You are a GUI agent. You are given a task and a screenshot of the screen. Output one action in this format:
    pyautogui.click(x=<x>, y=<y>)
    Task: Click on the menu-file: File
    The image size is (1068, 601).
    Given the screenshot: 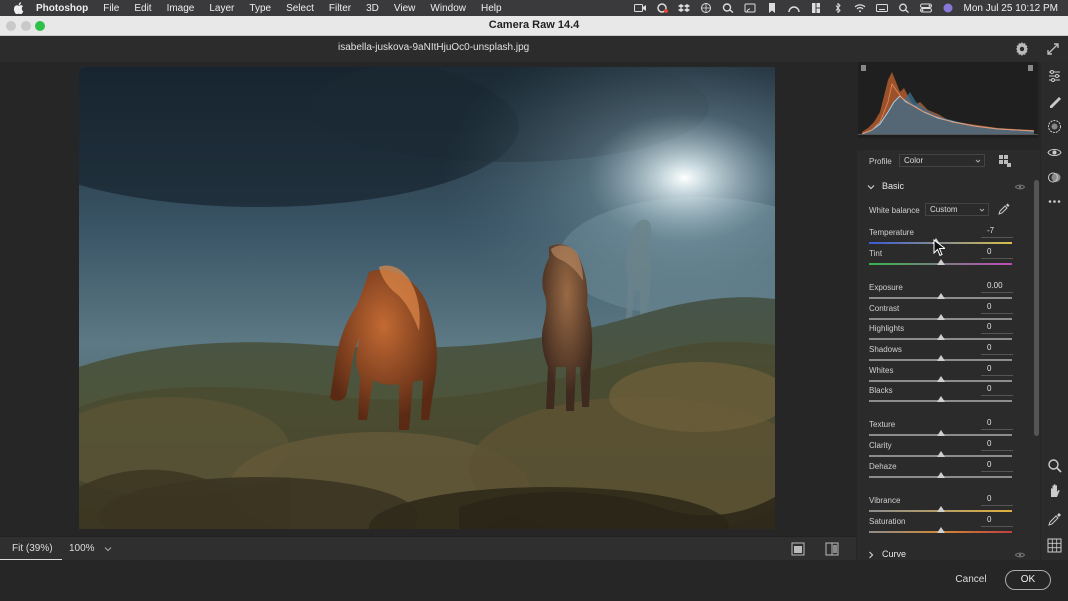 What is the action you would take?
    pyautogui.click(x=111, y=8)
    